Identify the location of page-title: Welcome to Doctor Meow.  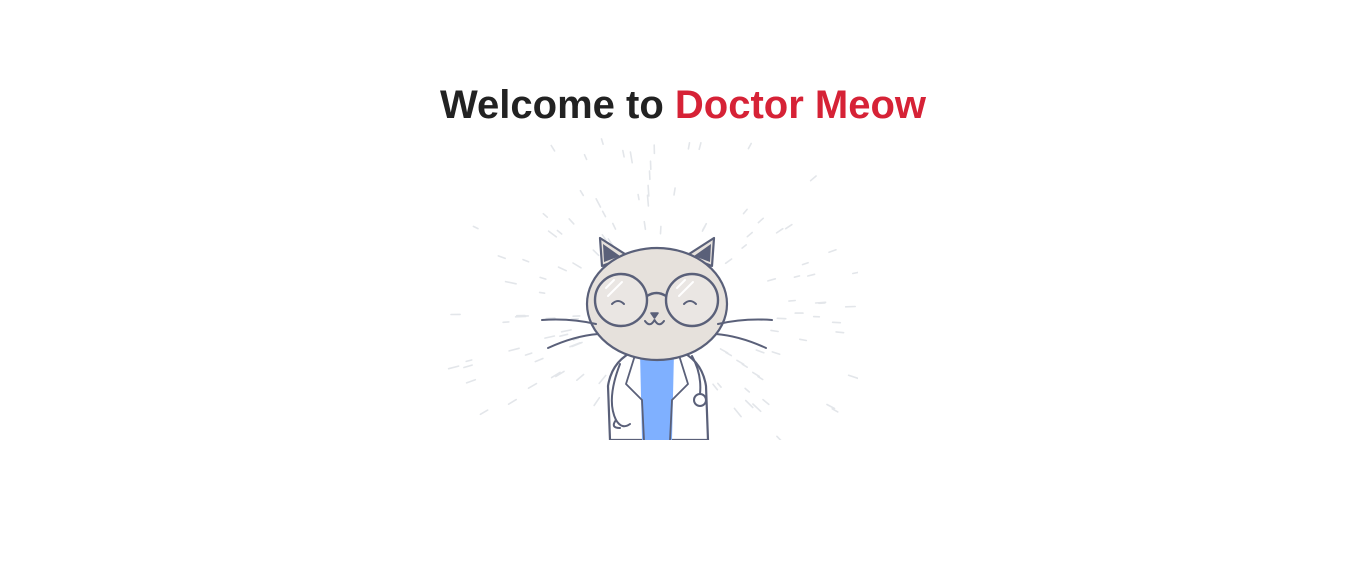
(675, 105).